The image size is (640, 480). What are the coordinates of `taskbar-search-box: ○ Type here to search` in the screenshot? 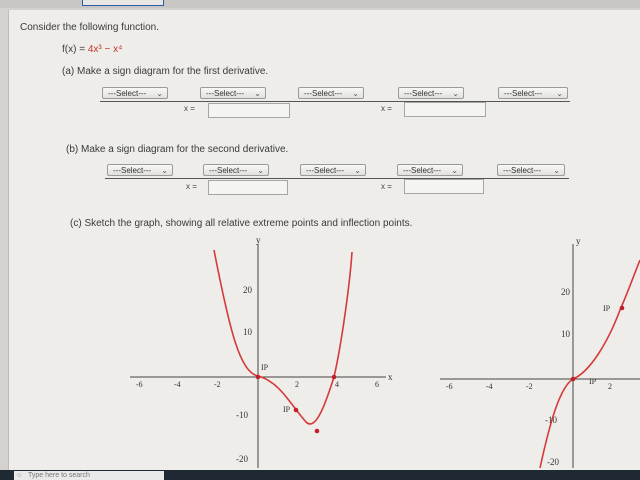 It's located at (89, 475).